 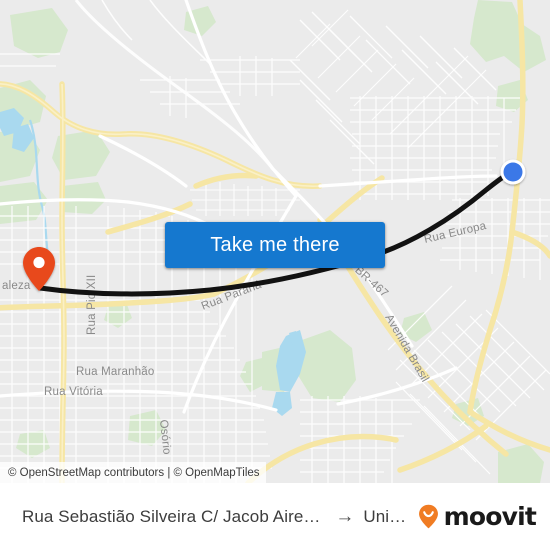 What do you see at coordinates (428, 516) in the screenshot?
I see `moovit-pin-icon` at bounding box center [428, 516].